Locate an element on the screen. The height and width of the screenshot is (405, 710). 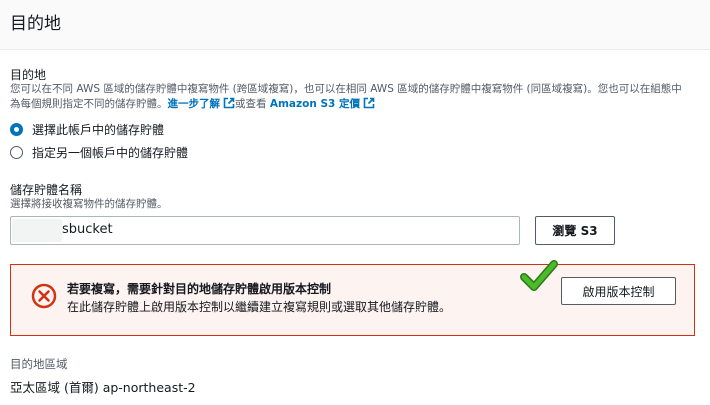
browse-s3-button: 瀏覽 S3 is located at coordinates (575, 230).